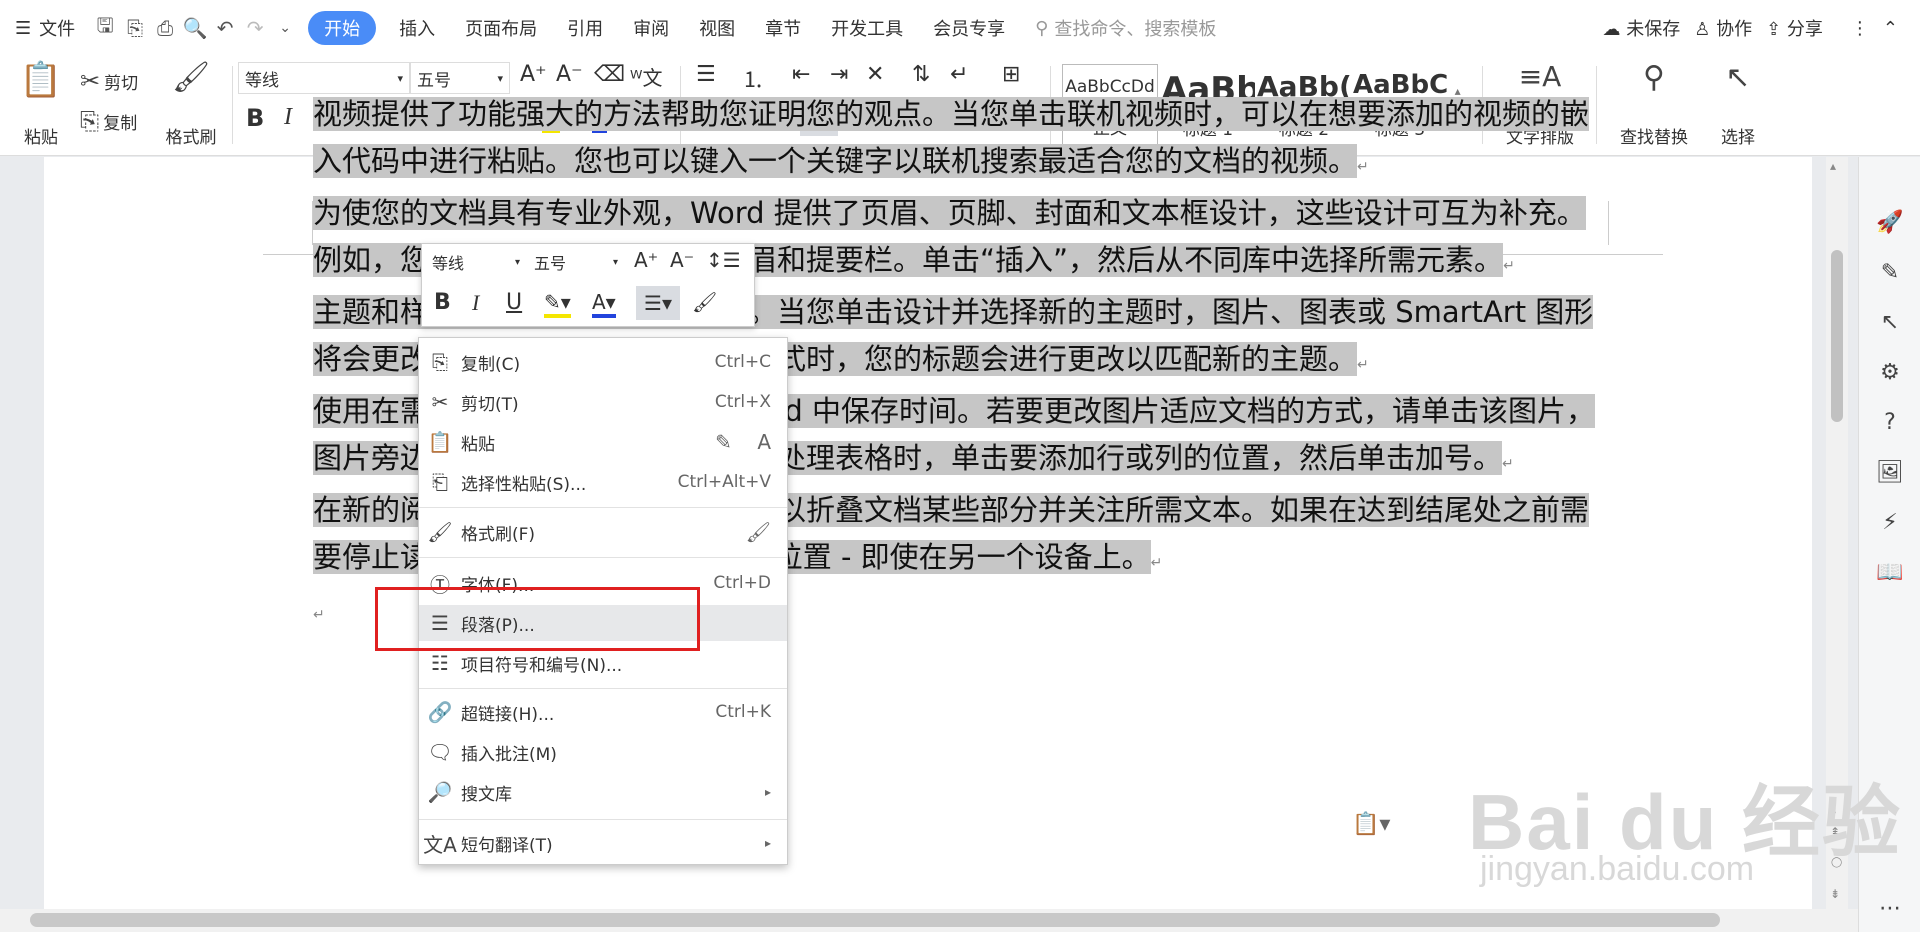 This screenshot has width=1920, height=932. Describe the element at coordinates (195, 28) in the screenshot. I see `print-preview-icon: 🔍` at that location.